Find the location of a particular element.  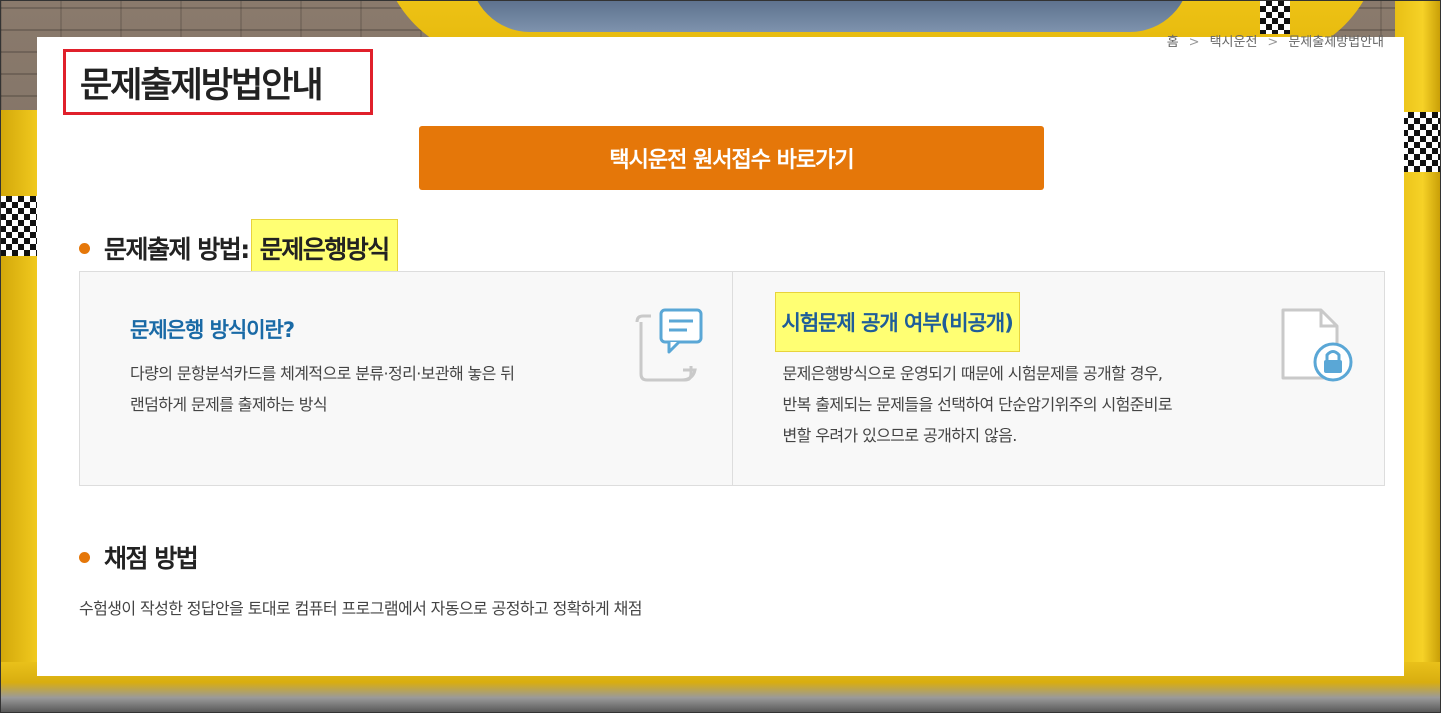

breadcrumb-home: 홈 is located at coordinates (1173, 42).